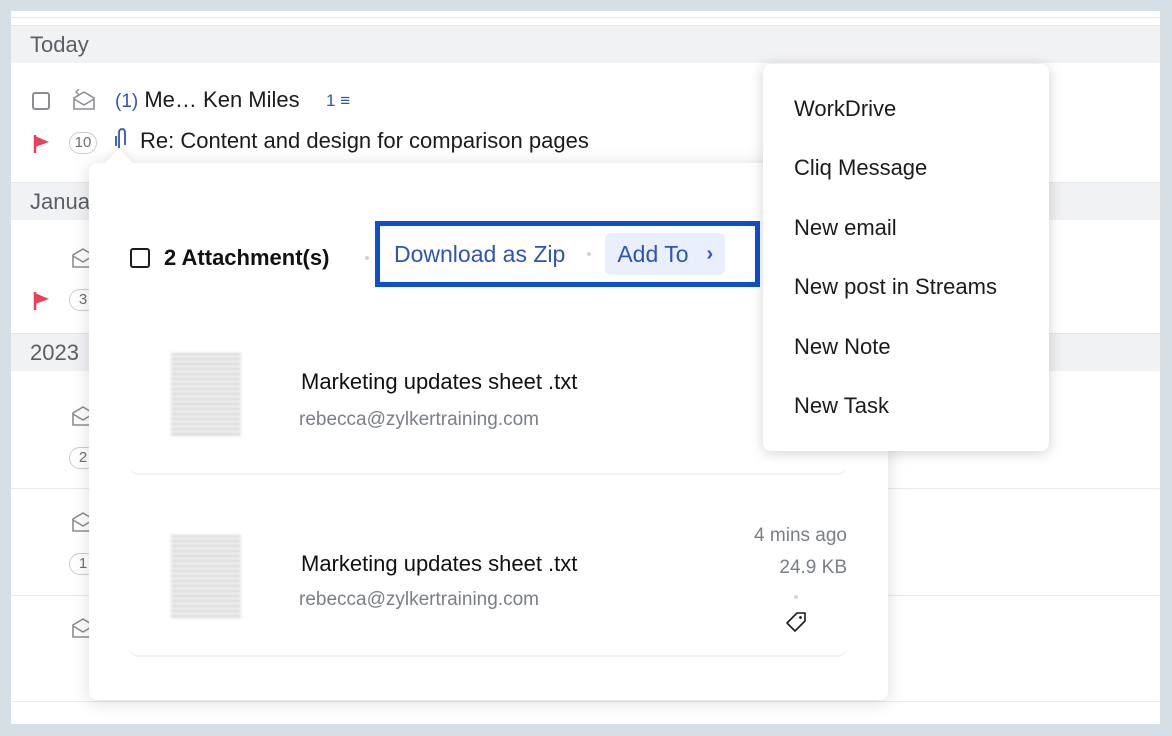 This screenshot has height=736, width=1172. I want to click on replied-envelope-icon, so click(84, 99).